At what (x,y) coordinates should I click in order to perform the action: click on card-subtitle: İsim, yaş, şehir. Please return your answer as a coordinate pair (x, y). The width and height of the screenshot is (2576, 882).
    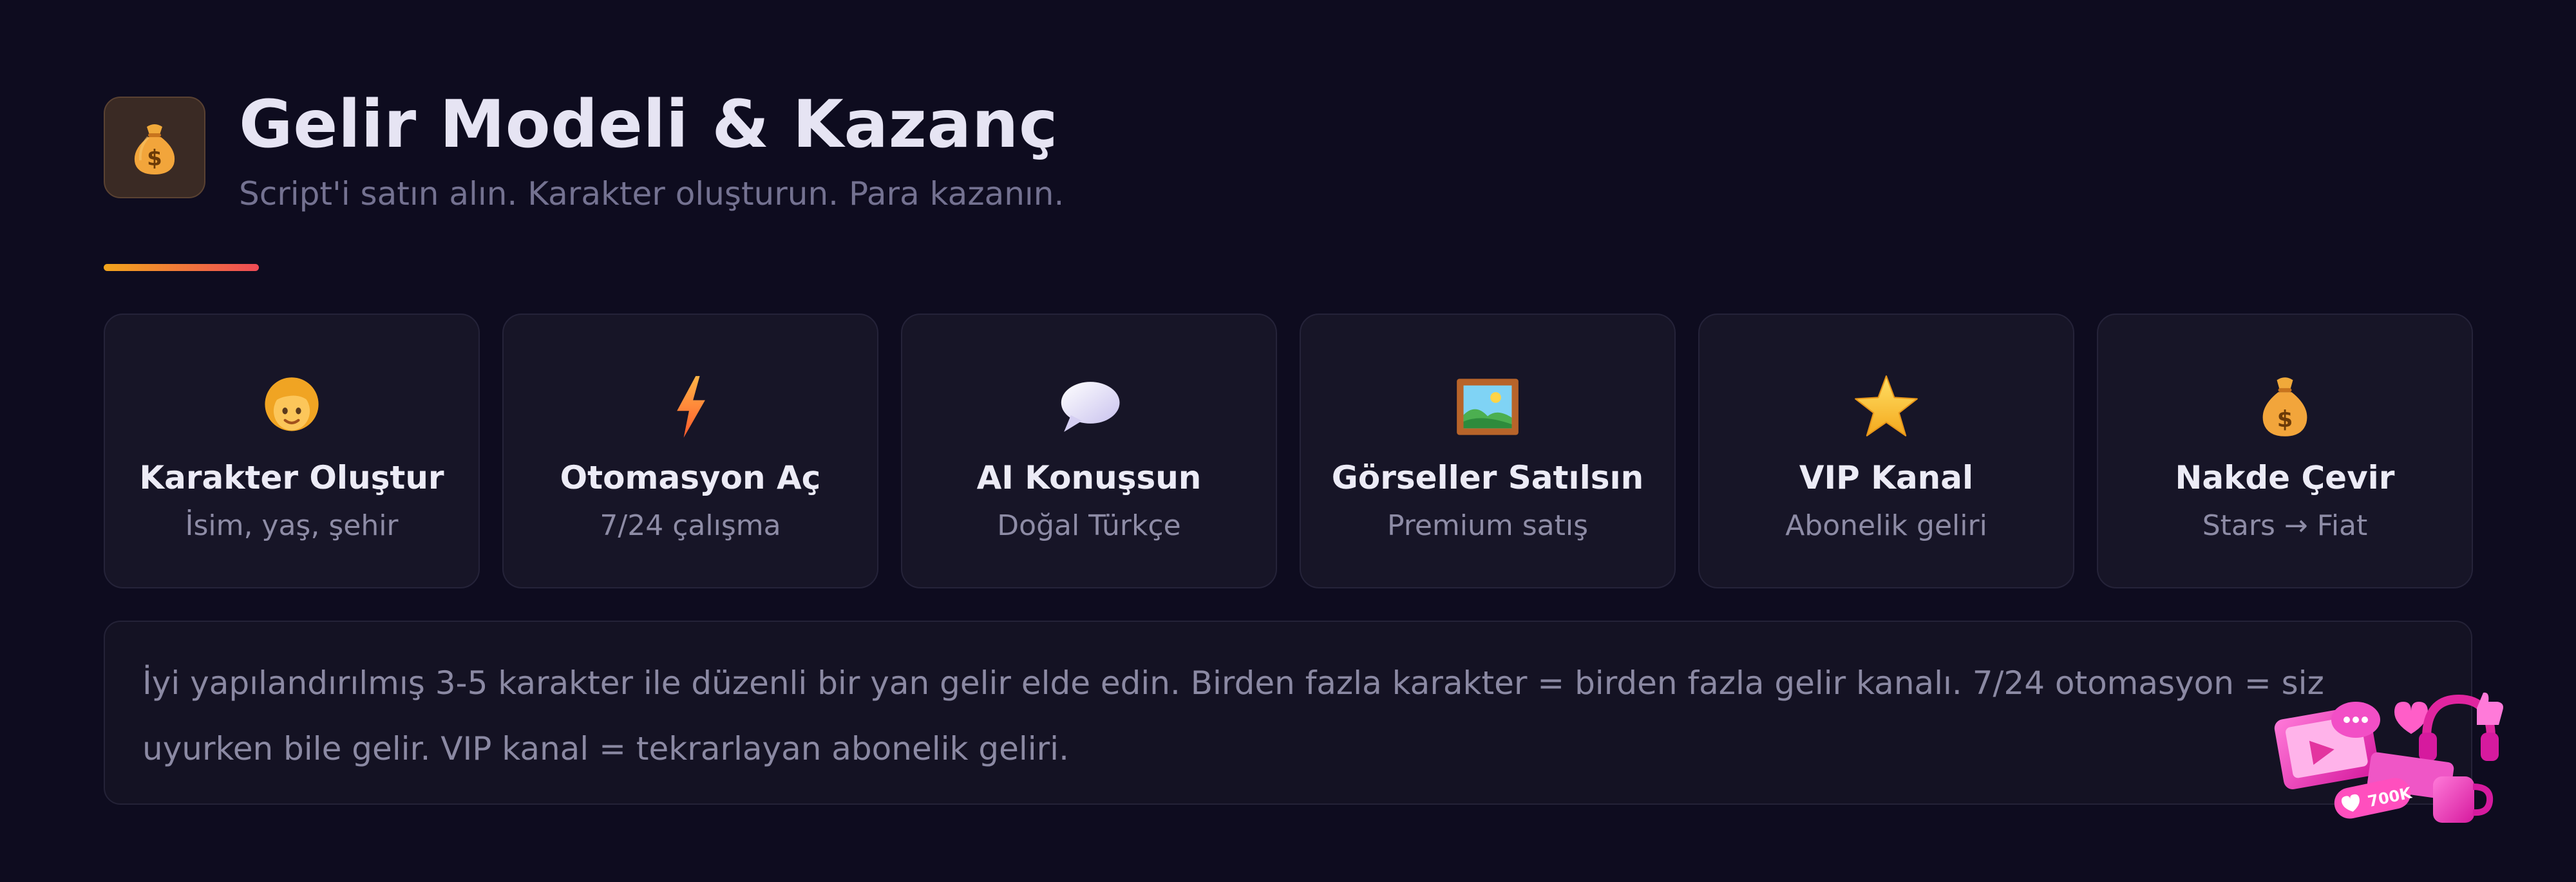
    Looking at the image, I should click on (292, 526).